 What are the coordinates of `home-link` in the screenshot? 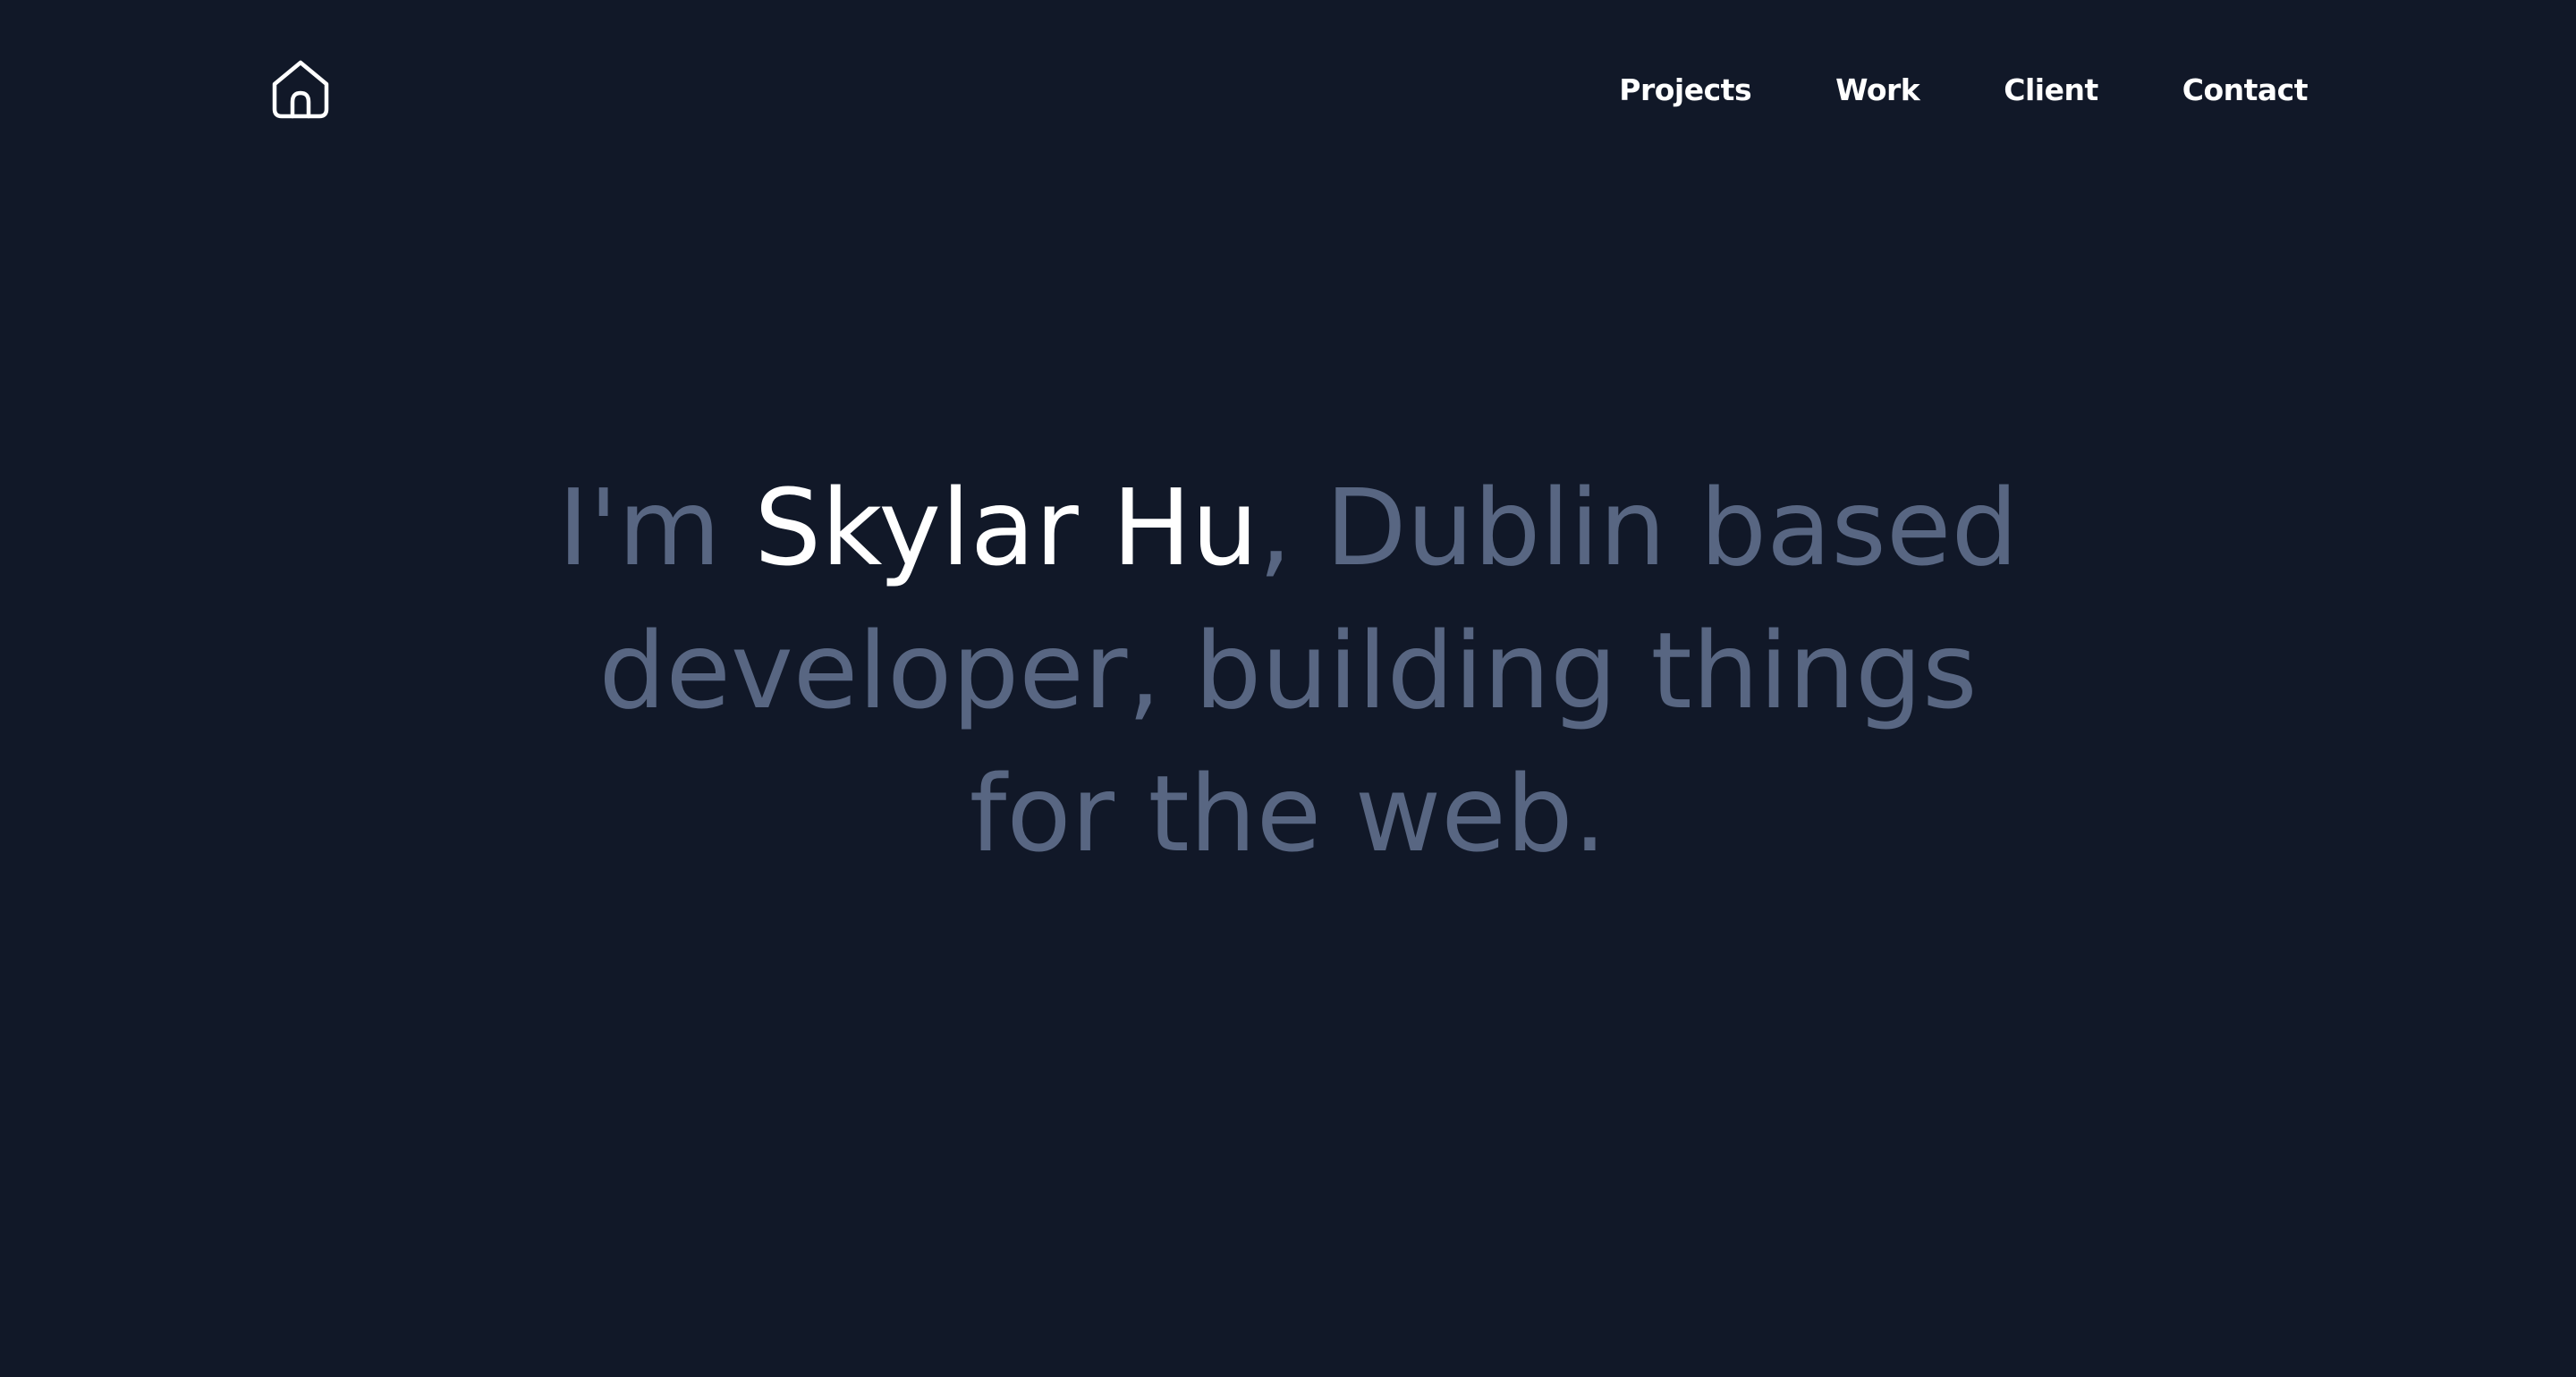 It's located at (300, 89).